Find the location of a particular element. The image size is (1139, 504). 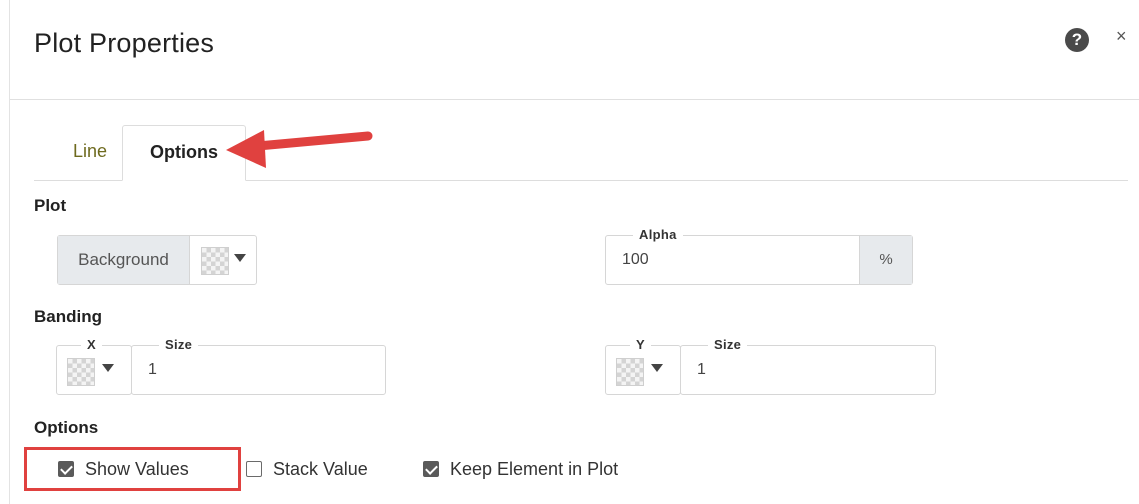

tab-line: Line is located at coordinates (90, 152).